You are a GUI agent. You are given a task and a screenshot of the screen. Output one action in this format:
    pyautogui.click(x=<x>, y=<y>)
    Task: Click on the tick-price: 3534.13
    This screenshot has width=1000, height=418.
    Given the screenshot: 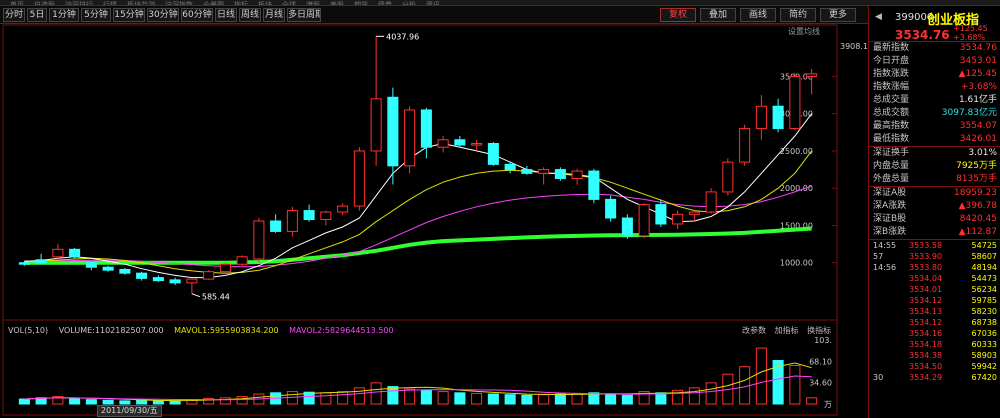 What is the action you would take?
    pyautogui.click(x=926, y=311)
    